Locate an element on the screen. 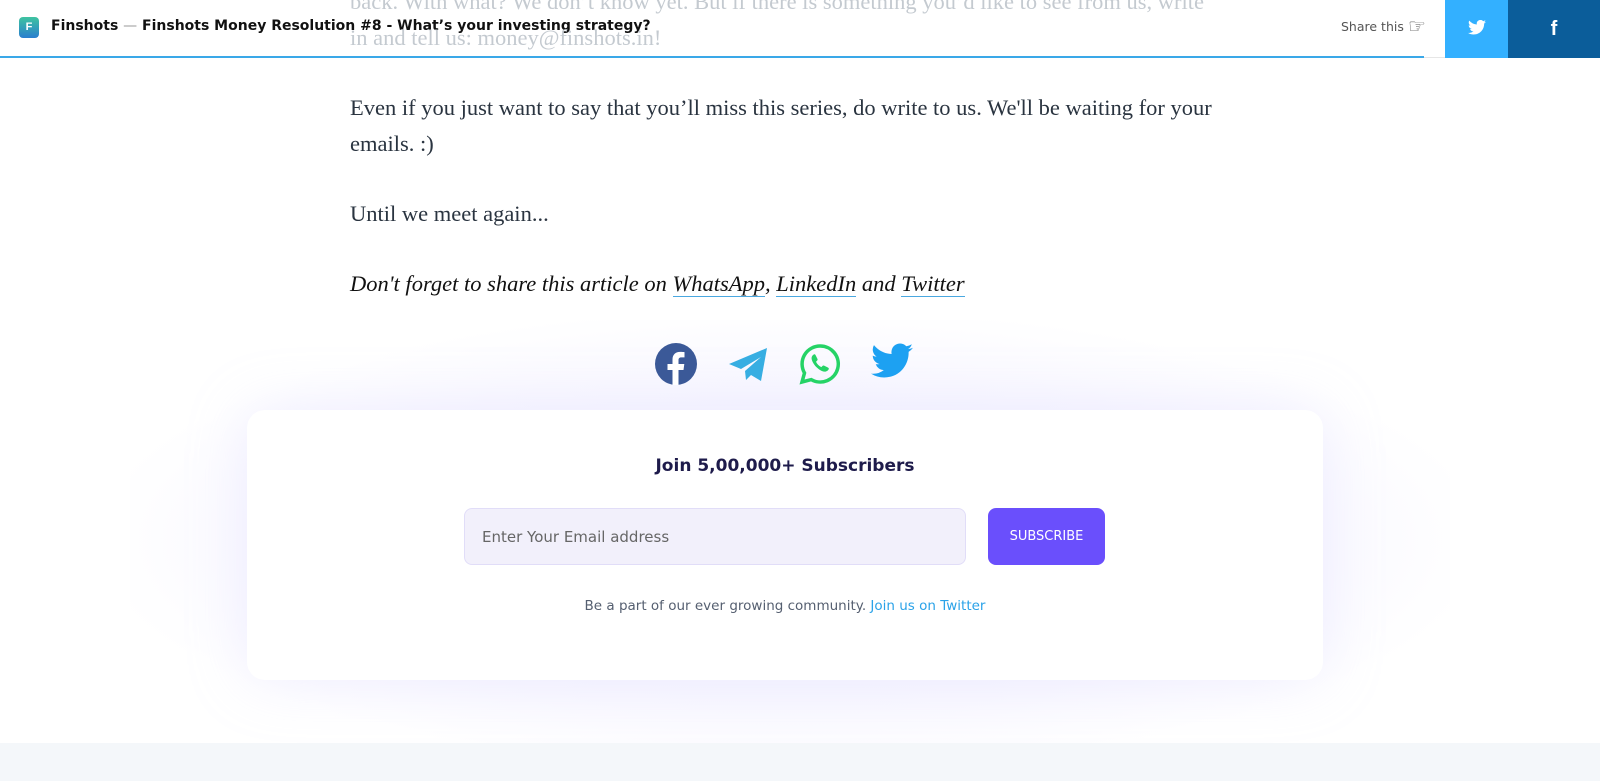  finshots-logo-icon: F is located at coordinates (29, 27).